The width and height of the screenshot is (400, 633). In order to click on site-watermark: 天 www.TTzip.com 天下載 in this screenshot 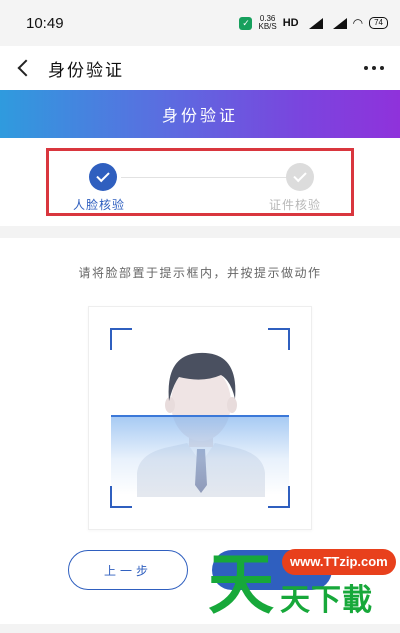, I will do `click(304, 589)`.